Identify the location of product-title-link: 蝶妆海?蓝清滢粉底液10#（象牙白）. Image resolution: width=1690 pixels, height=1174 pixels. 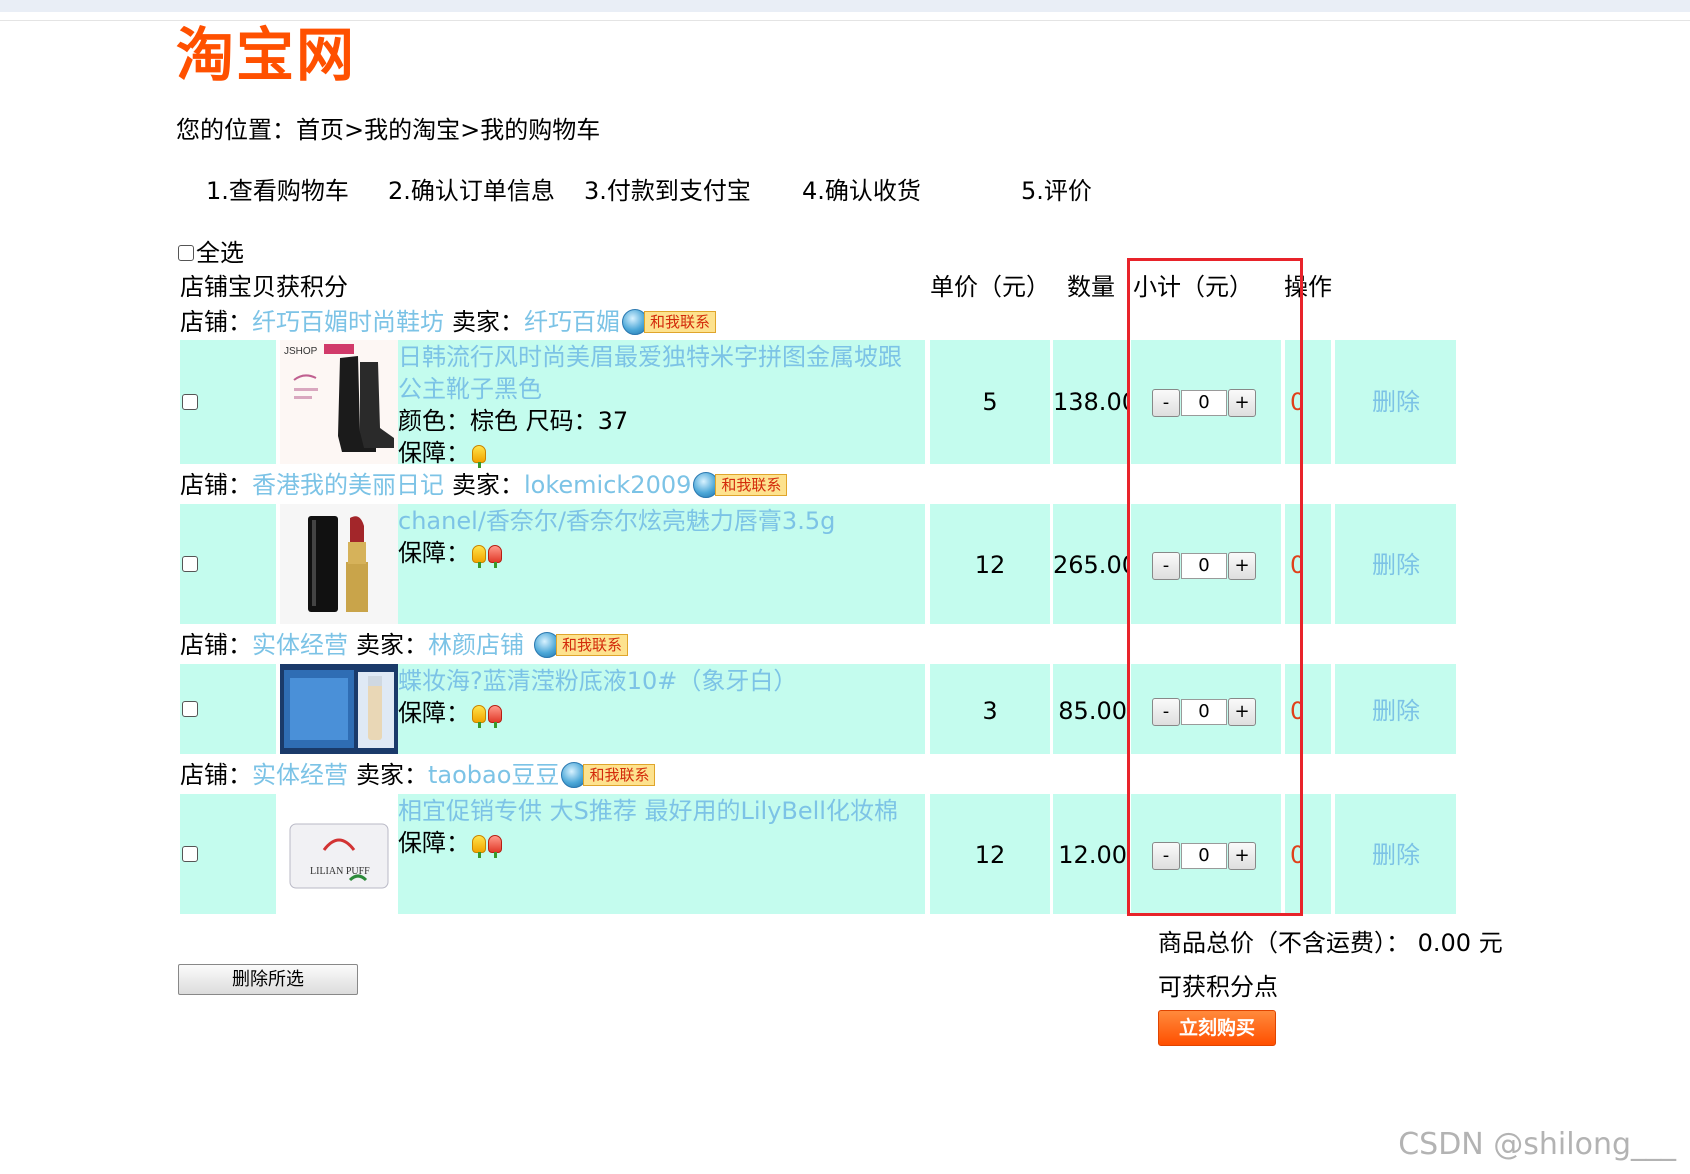
(661, 680).